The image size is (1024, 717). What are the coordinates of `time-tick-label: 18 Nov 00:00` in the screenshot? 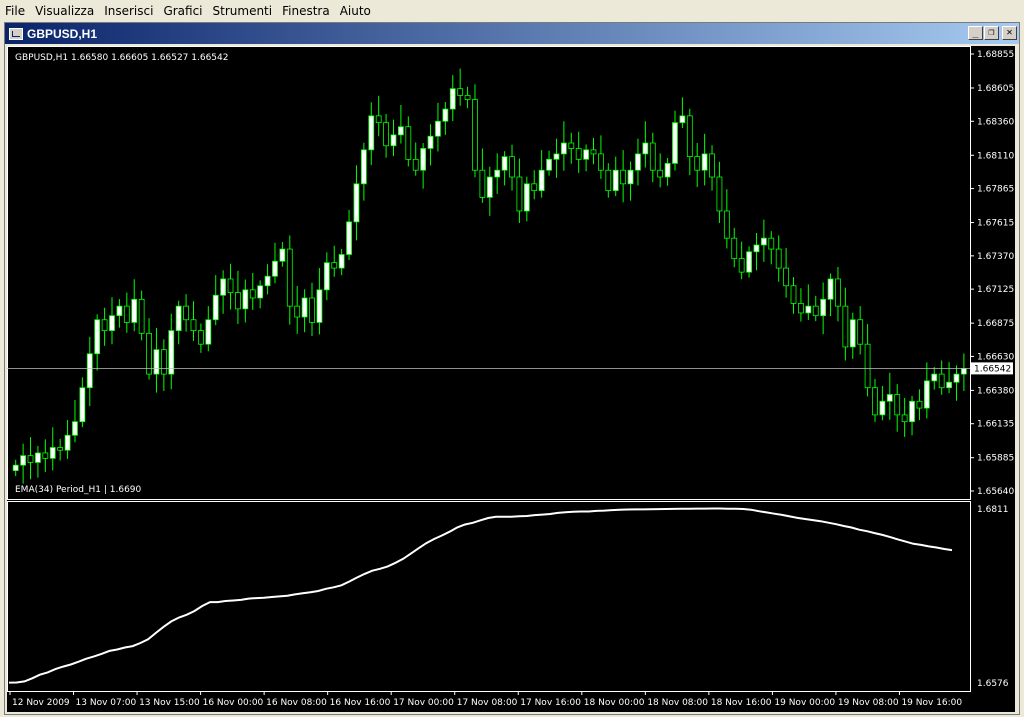 It's located at (614, 703).